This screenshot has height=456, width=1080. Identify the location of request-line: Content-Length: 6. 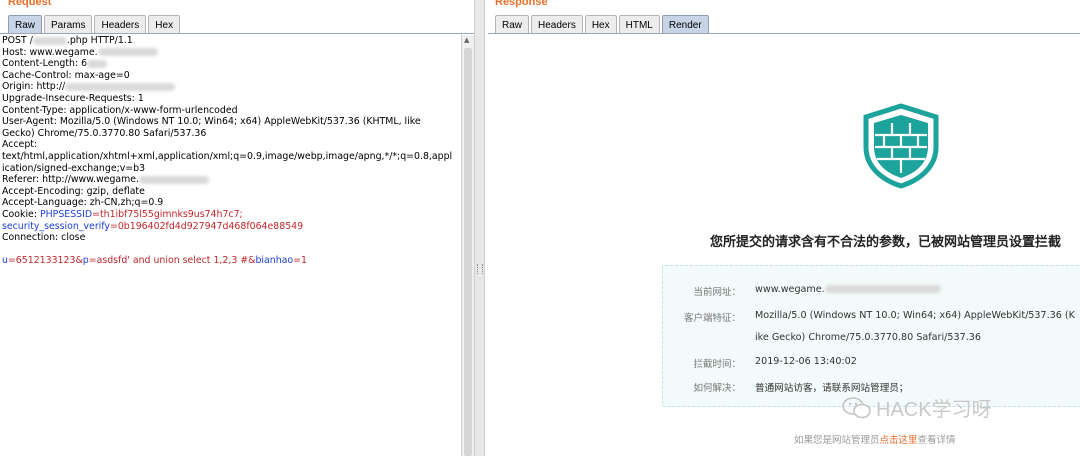
(230, 64).